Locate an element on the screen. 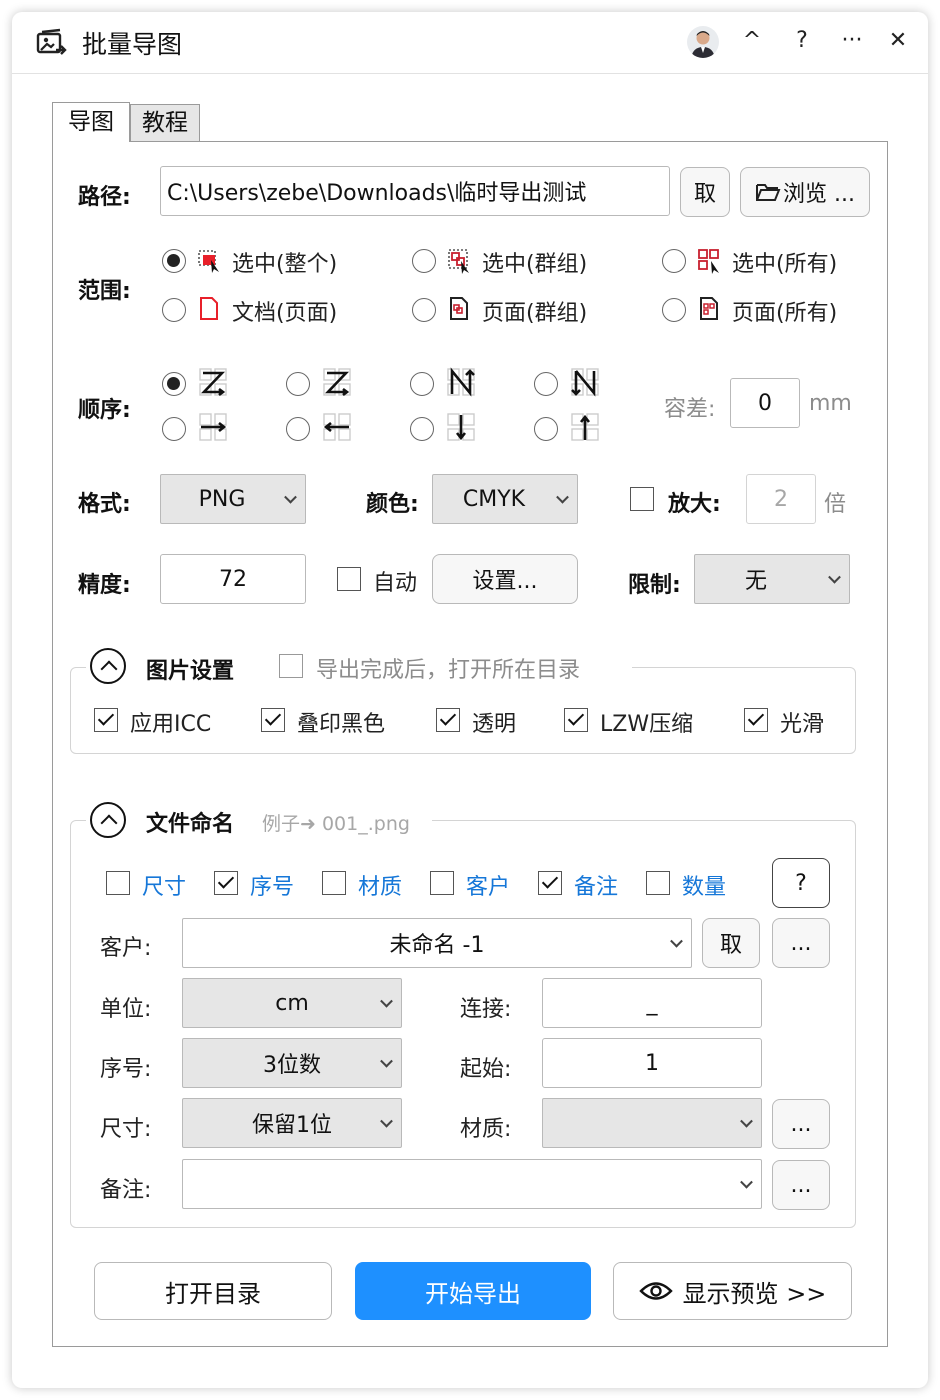 The width and height of the screenshot is (940, 1400). order-radio-row-right is located at coordinates (174, 429).